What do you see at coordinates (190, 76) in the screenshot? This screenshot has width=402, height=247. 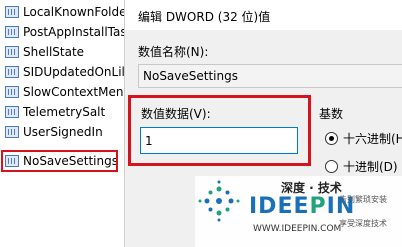 I see `value-name-text: NoSaveSettings` at bounding box center [190, 76].